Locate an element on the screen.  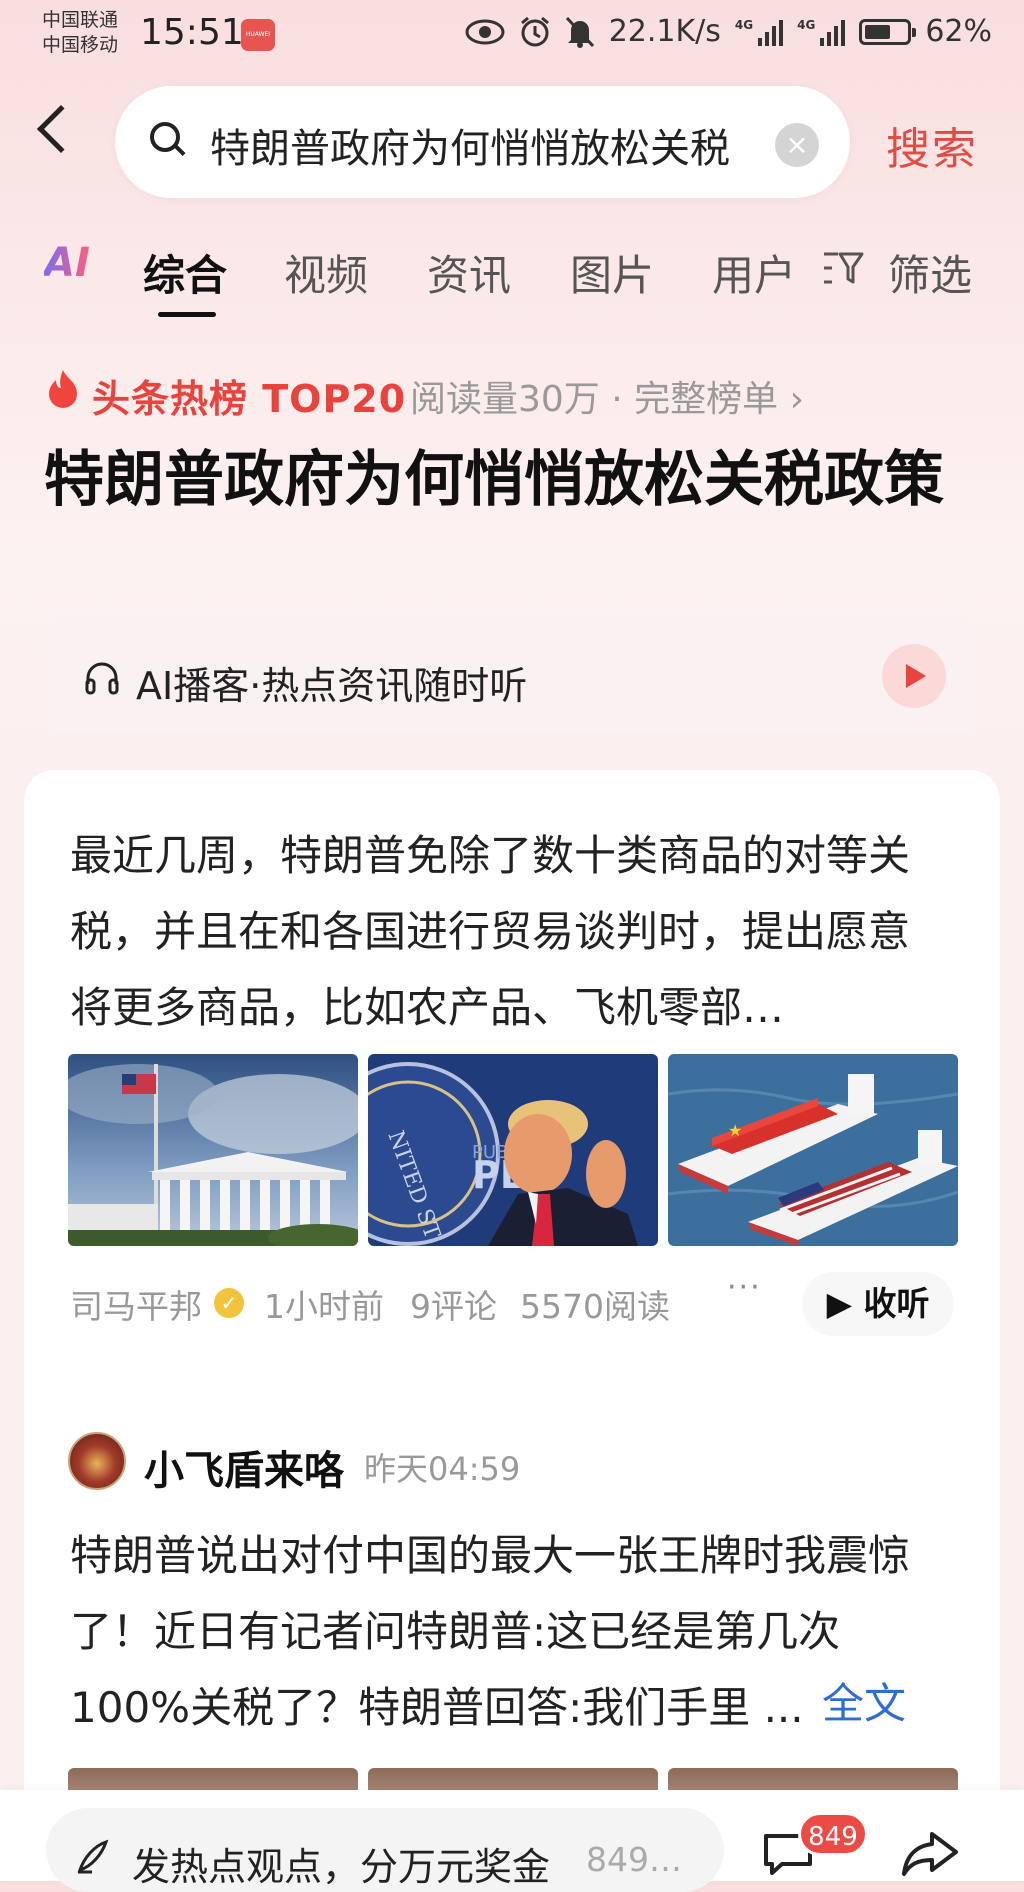
more-options-icon: ··· is located at coordinates (744, 1287).